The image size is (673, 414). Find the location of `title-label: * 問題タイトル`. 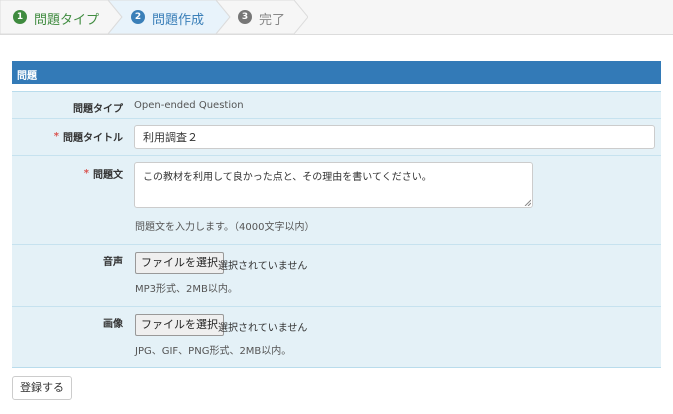

title-label: * 問題タイトル is located at coordinates (88, 136).